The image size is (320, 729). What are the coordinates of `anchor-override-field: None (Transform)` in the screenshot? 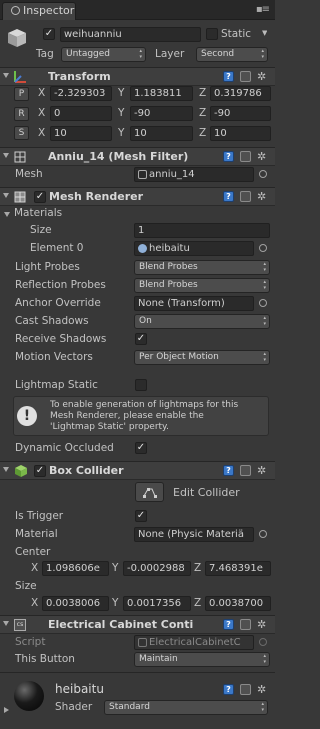 It's located at (194, 303).